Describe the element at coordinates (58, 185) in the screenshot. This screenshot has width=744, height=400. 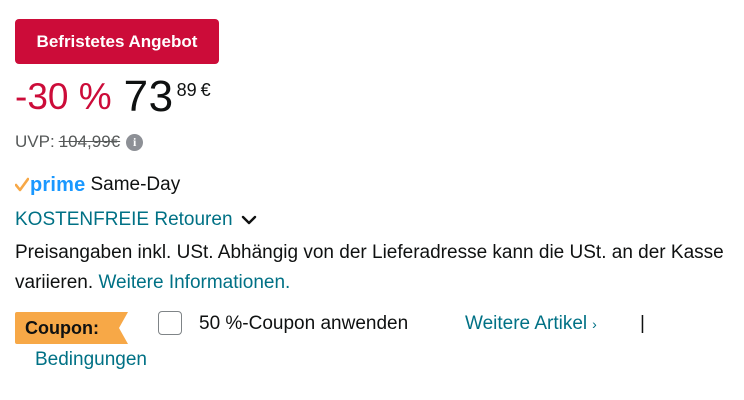
I see `prime-logo: prime` at that location.